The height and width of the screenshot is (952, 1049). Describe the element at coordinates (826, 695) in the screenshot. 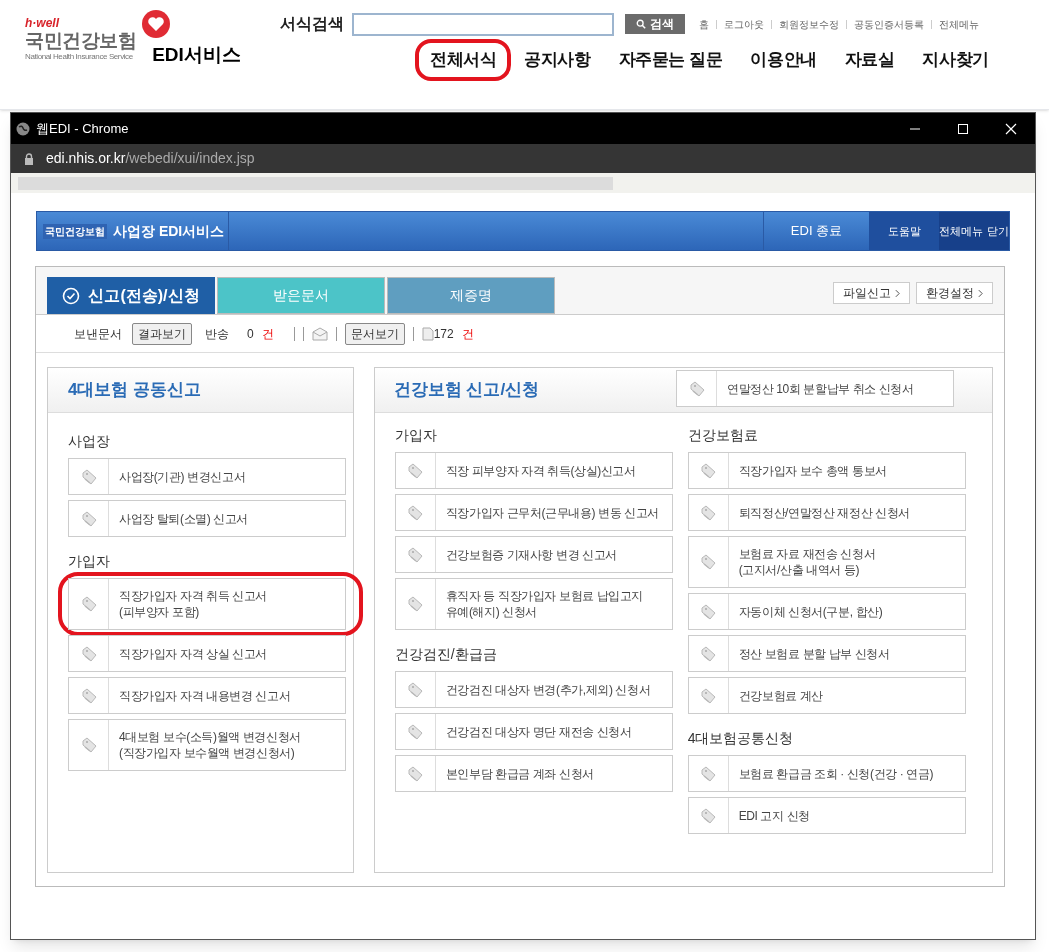

I see `form-item: 건강보험료 계산` at that location.